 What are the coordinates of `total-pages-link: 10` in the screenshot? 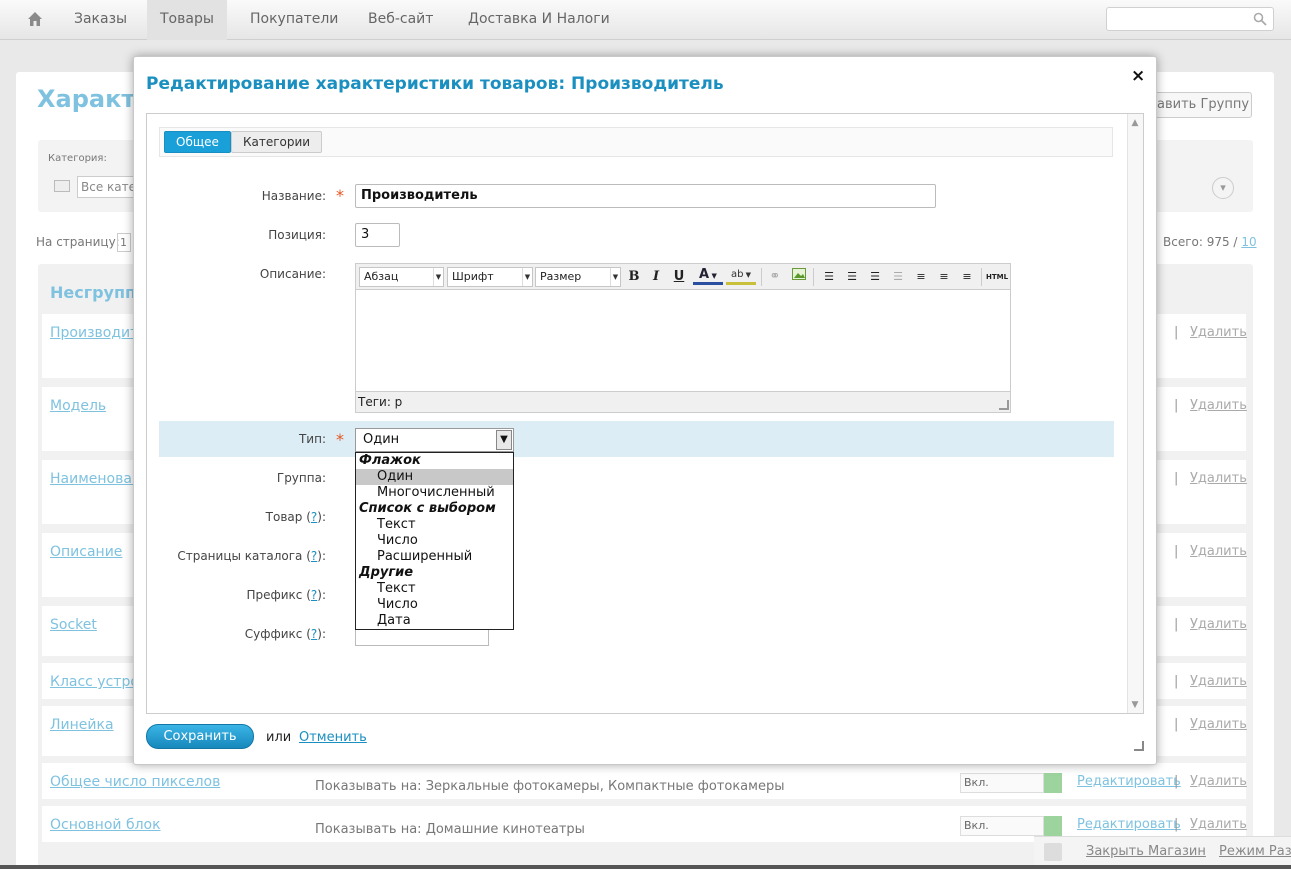 It's located at (1248, 242).